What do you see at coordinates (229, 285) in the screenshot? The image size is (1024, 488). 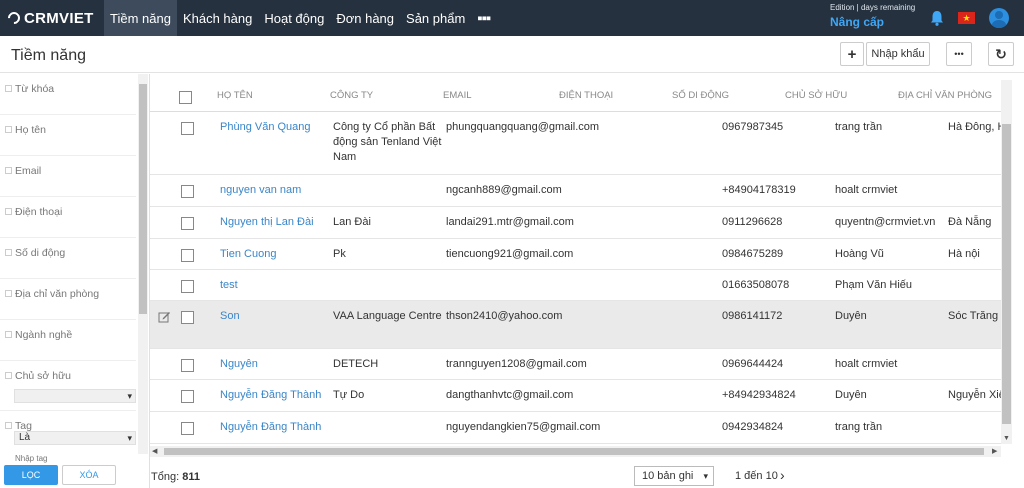 I see `cell-name: test` at bounding box center [229, 285].